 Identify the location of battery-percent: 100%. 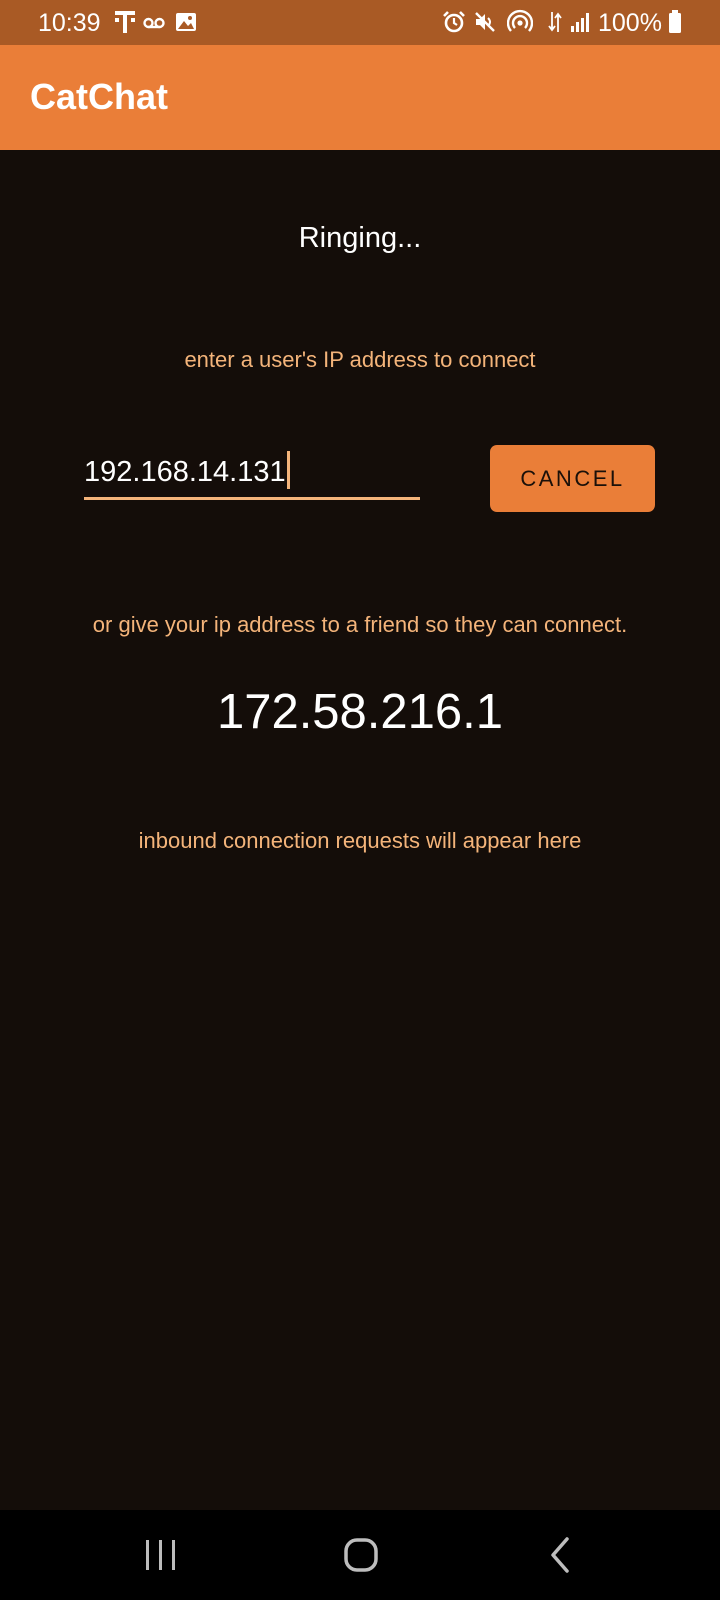
(630, 23).